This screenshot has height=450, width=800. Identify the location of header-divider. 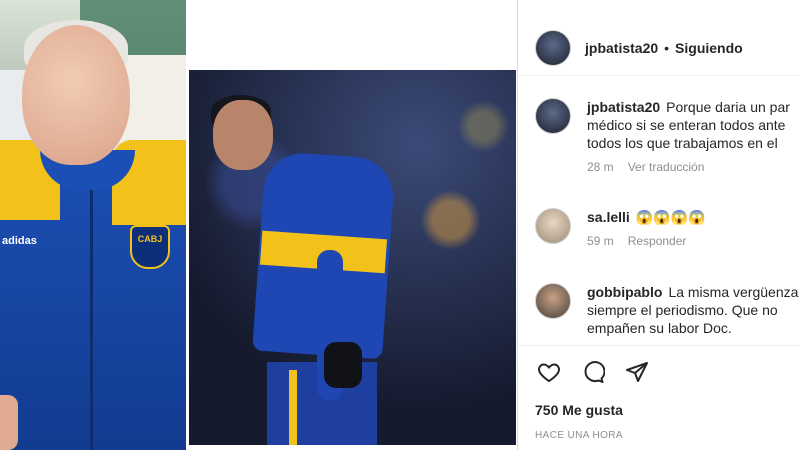
(659, 75).